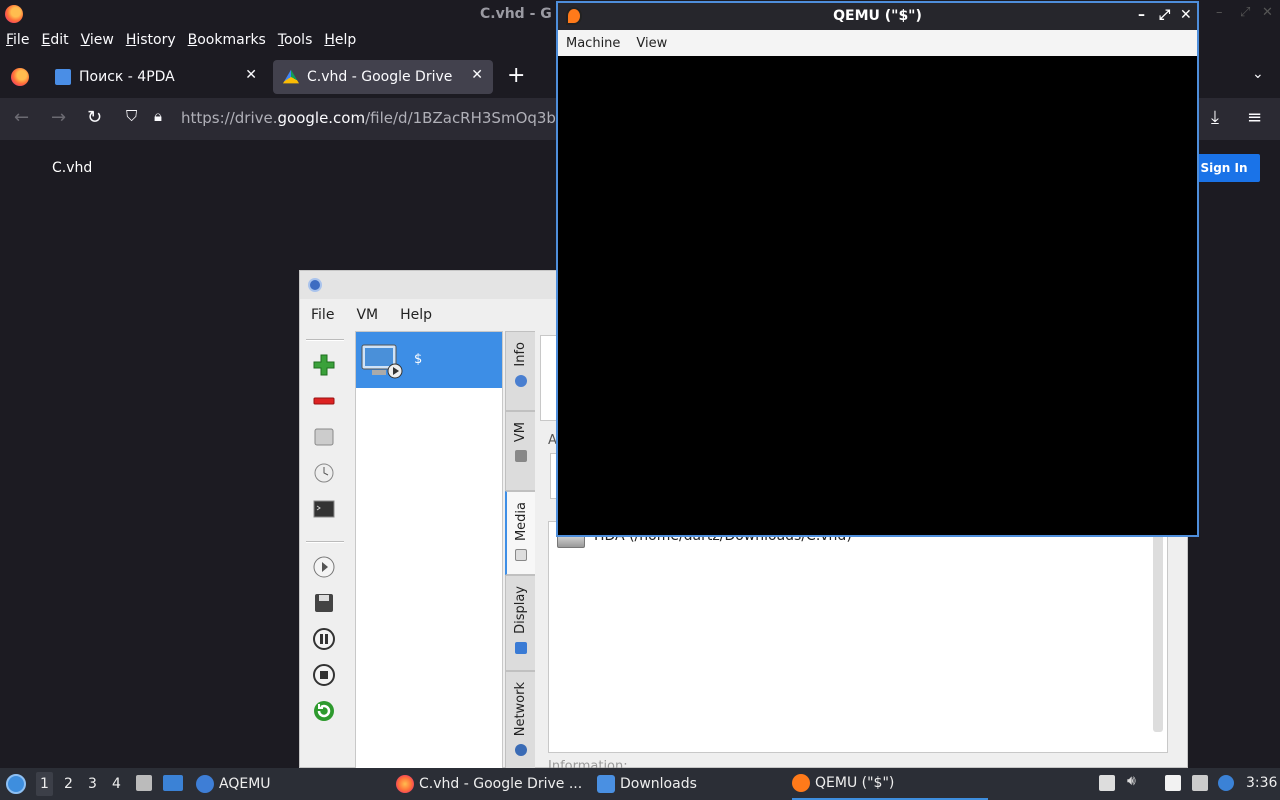  I want to click on vm-list: $, so click(429, 550).